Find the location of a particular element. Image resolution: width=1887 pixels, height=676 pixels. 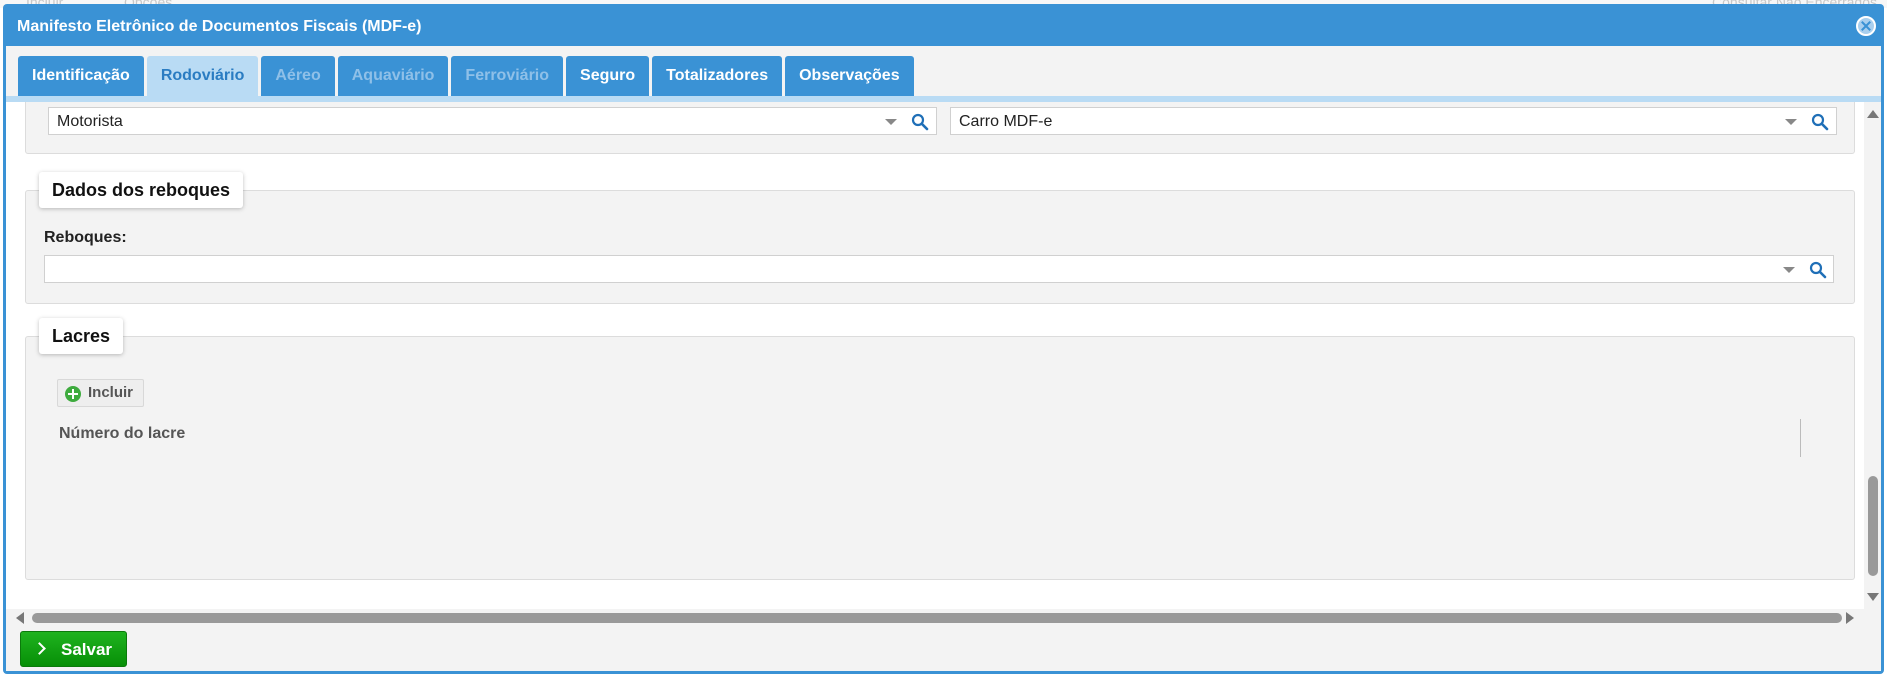

horizontal-scroll-thumb is located at coordinates (937, 618).